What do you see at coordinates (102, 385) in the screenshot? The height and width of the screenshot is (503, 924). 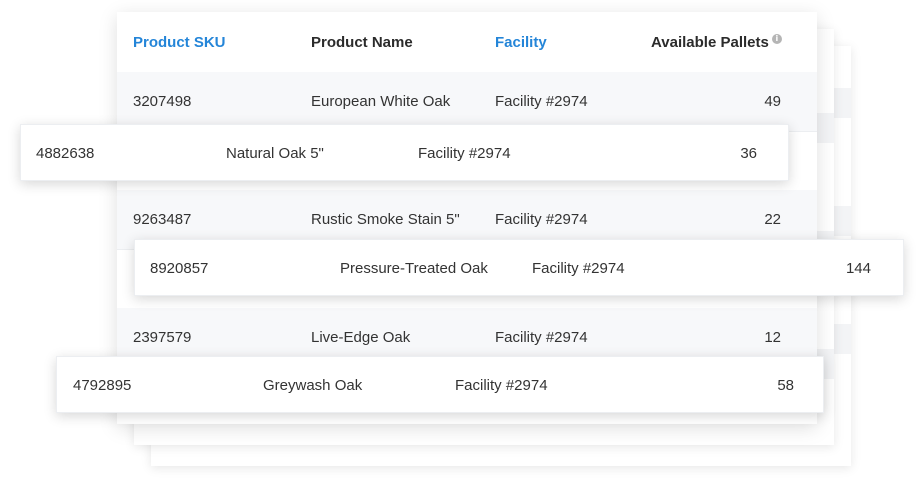 I see `cell-sku: 4792895` at bounding box center [102, 385].